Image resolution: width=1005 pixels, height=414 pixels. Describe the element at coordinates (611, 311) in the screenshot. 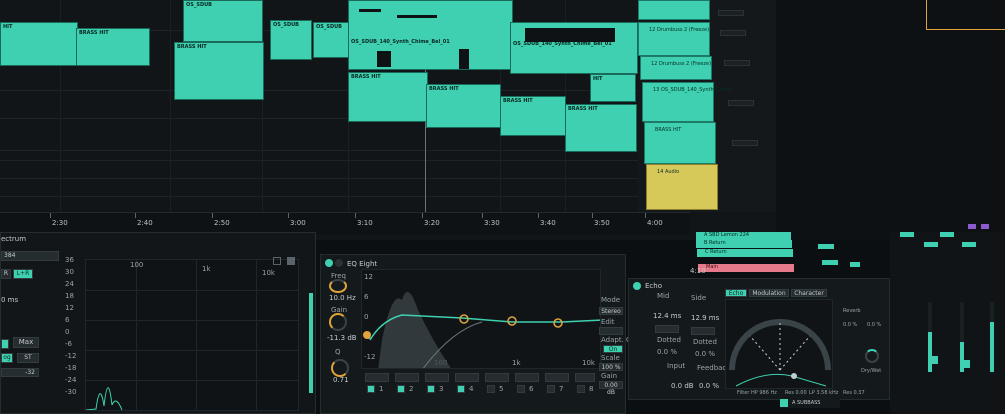

I see `mode-select: Stereo` at that location.